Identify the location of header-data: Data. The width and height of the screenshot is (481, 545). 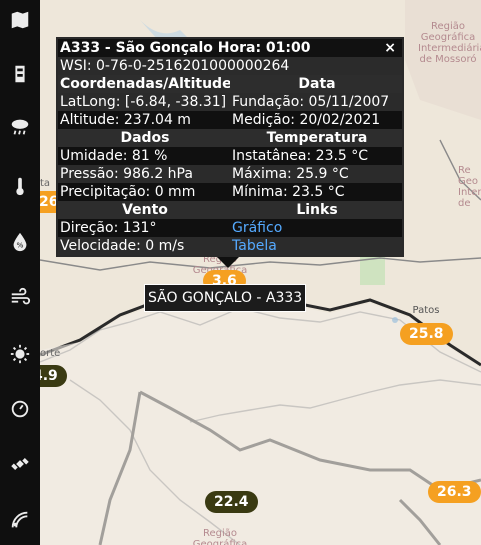
(317, 84).